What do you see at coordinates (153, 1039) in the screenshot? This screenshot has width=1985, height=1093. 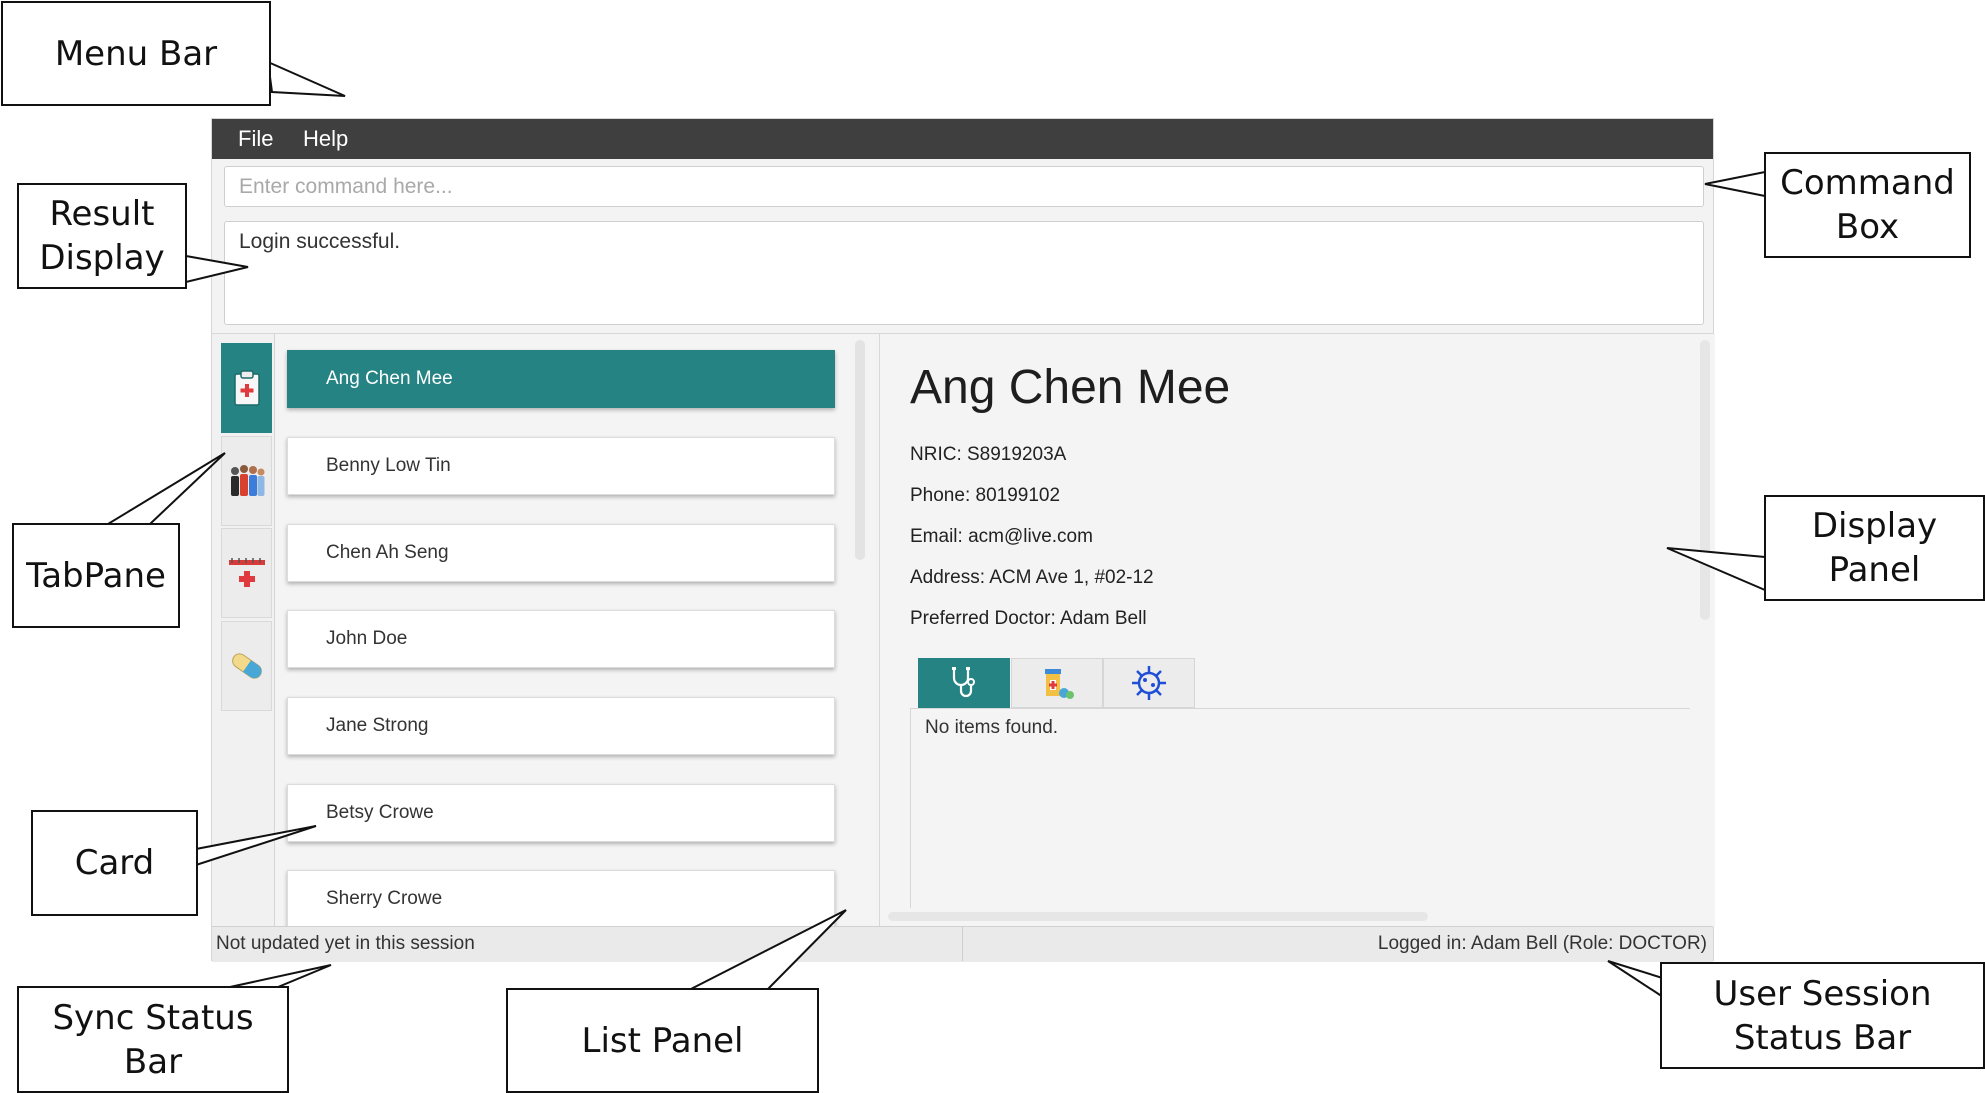 I see `callout-sync-status-bar: Sync Status Bar` at bounding box center [153, 1039].